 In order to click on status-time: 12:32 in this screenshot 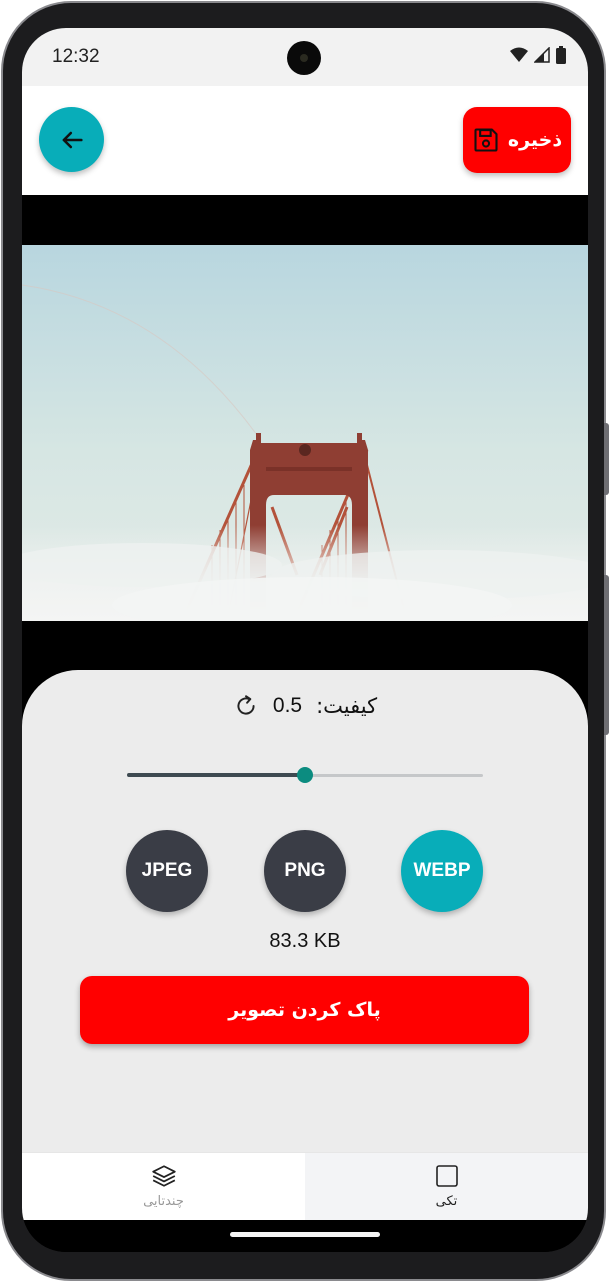, I will do `click(76, 56)`.